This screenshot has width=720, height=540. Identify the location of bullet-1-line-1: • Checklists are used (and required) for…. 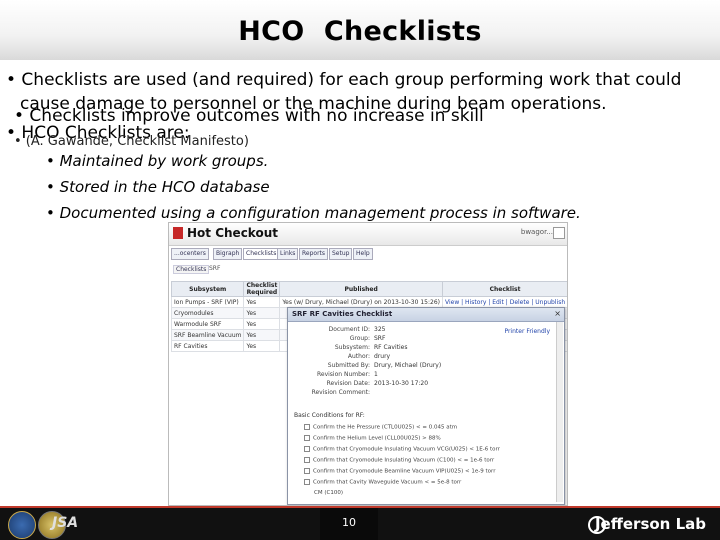
(344, 80).